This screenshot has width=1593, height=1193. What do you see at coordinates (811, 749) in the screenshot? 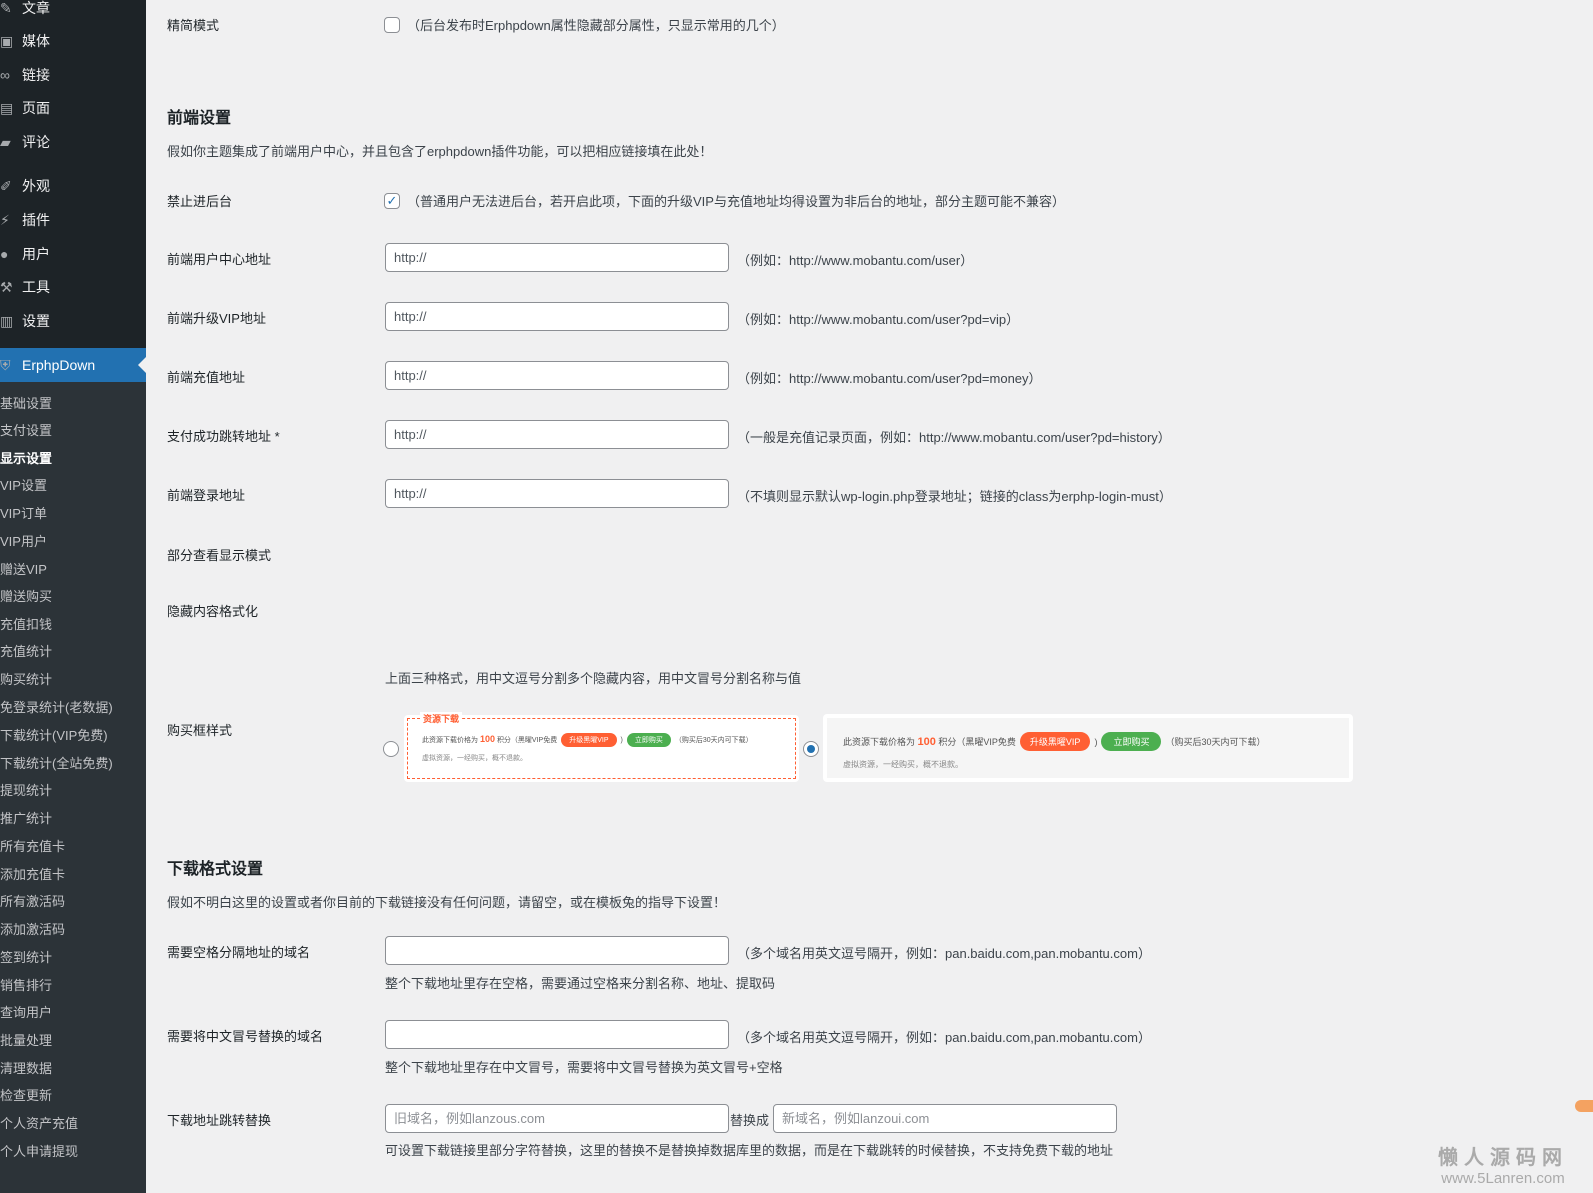
I see `buy-box-style2-radio` at bounding box center [811, 749].